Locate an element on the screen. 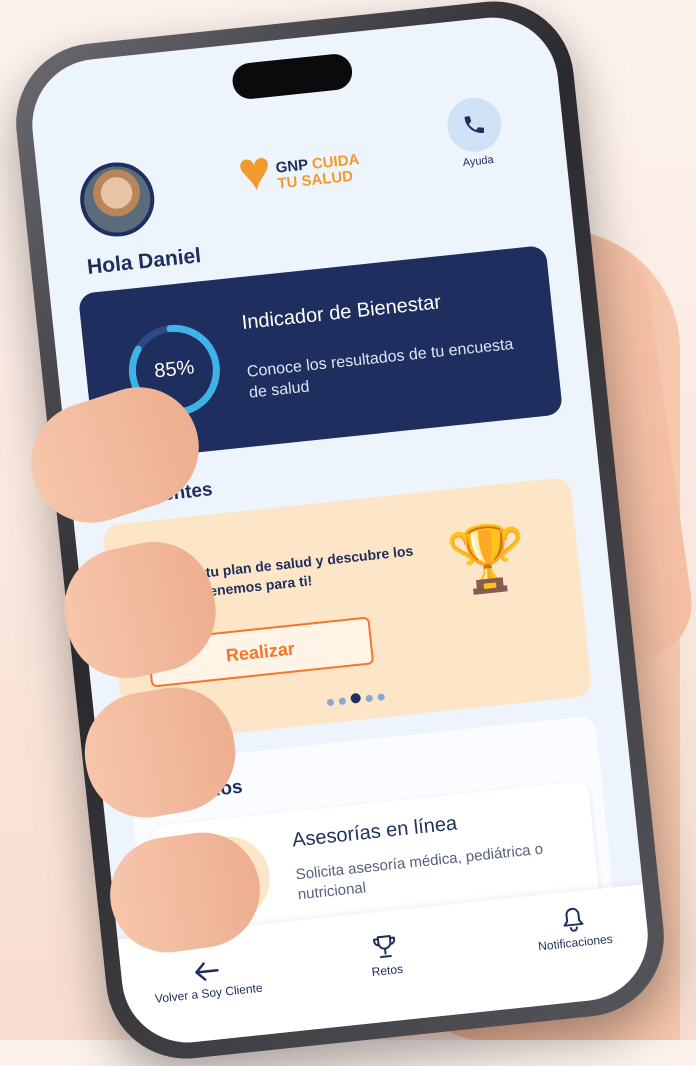 This screenshot has width=696, height=1066. help-button: Ayuda is located at coordinates (475, 133).